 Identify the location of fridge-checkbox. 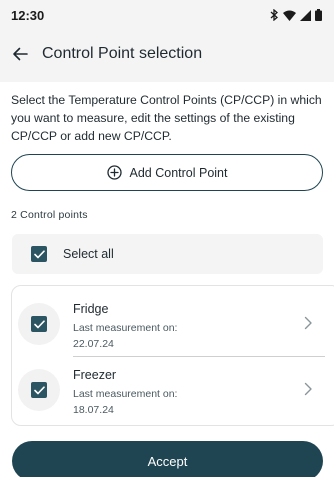
(39, 324).